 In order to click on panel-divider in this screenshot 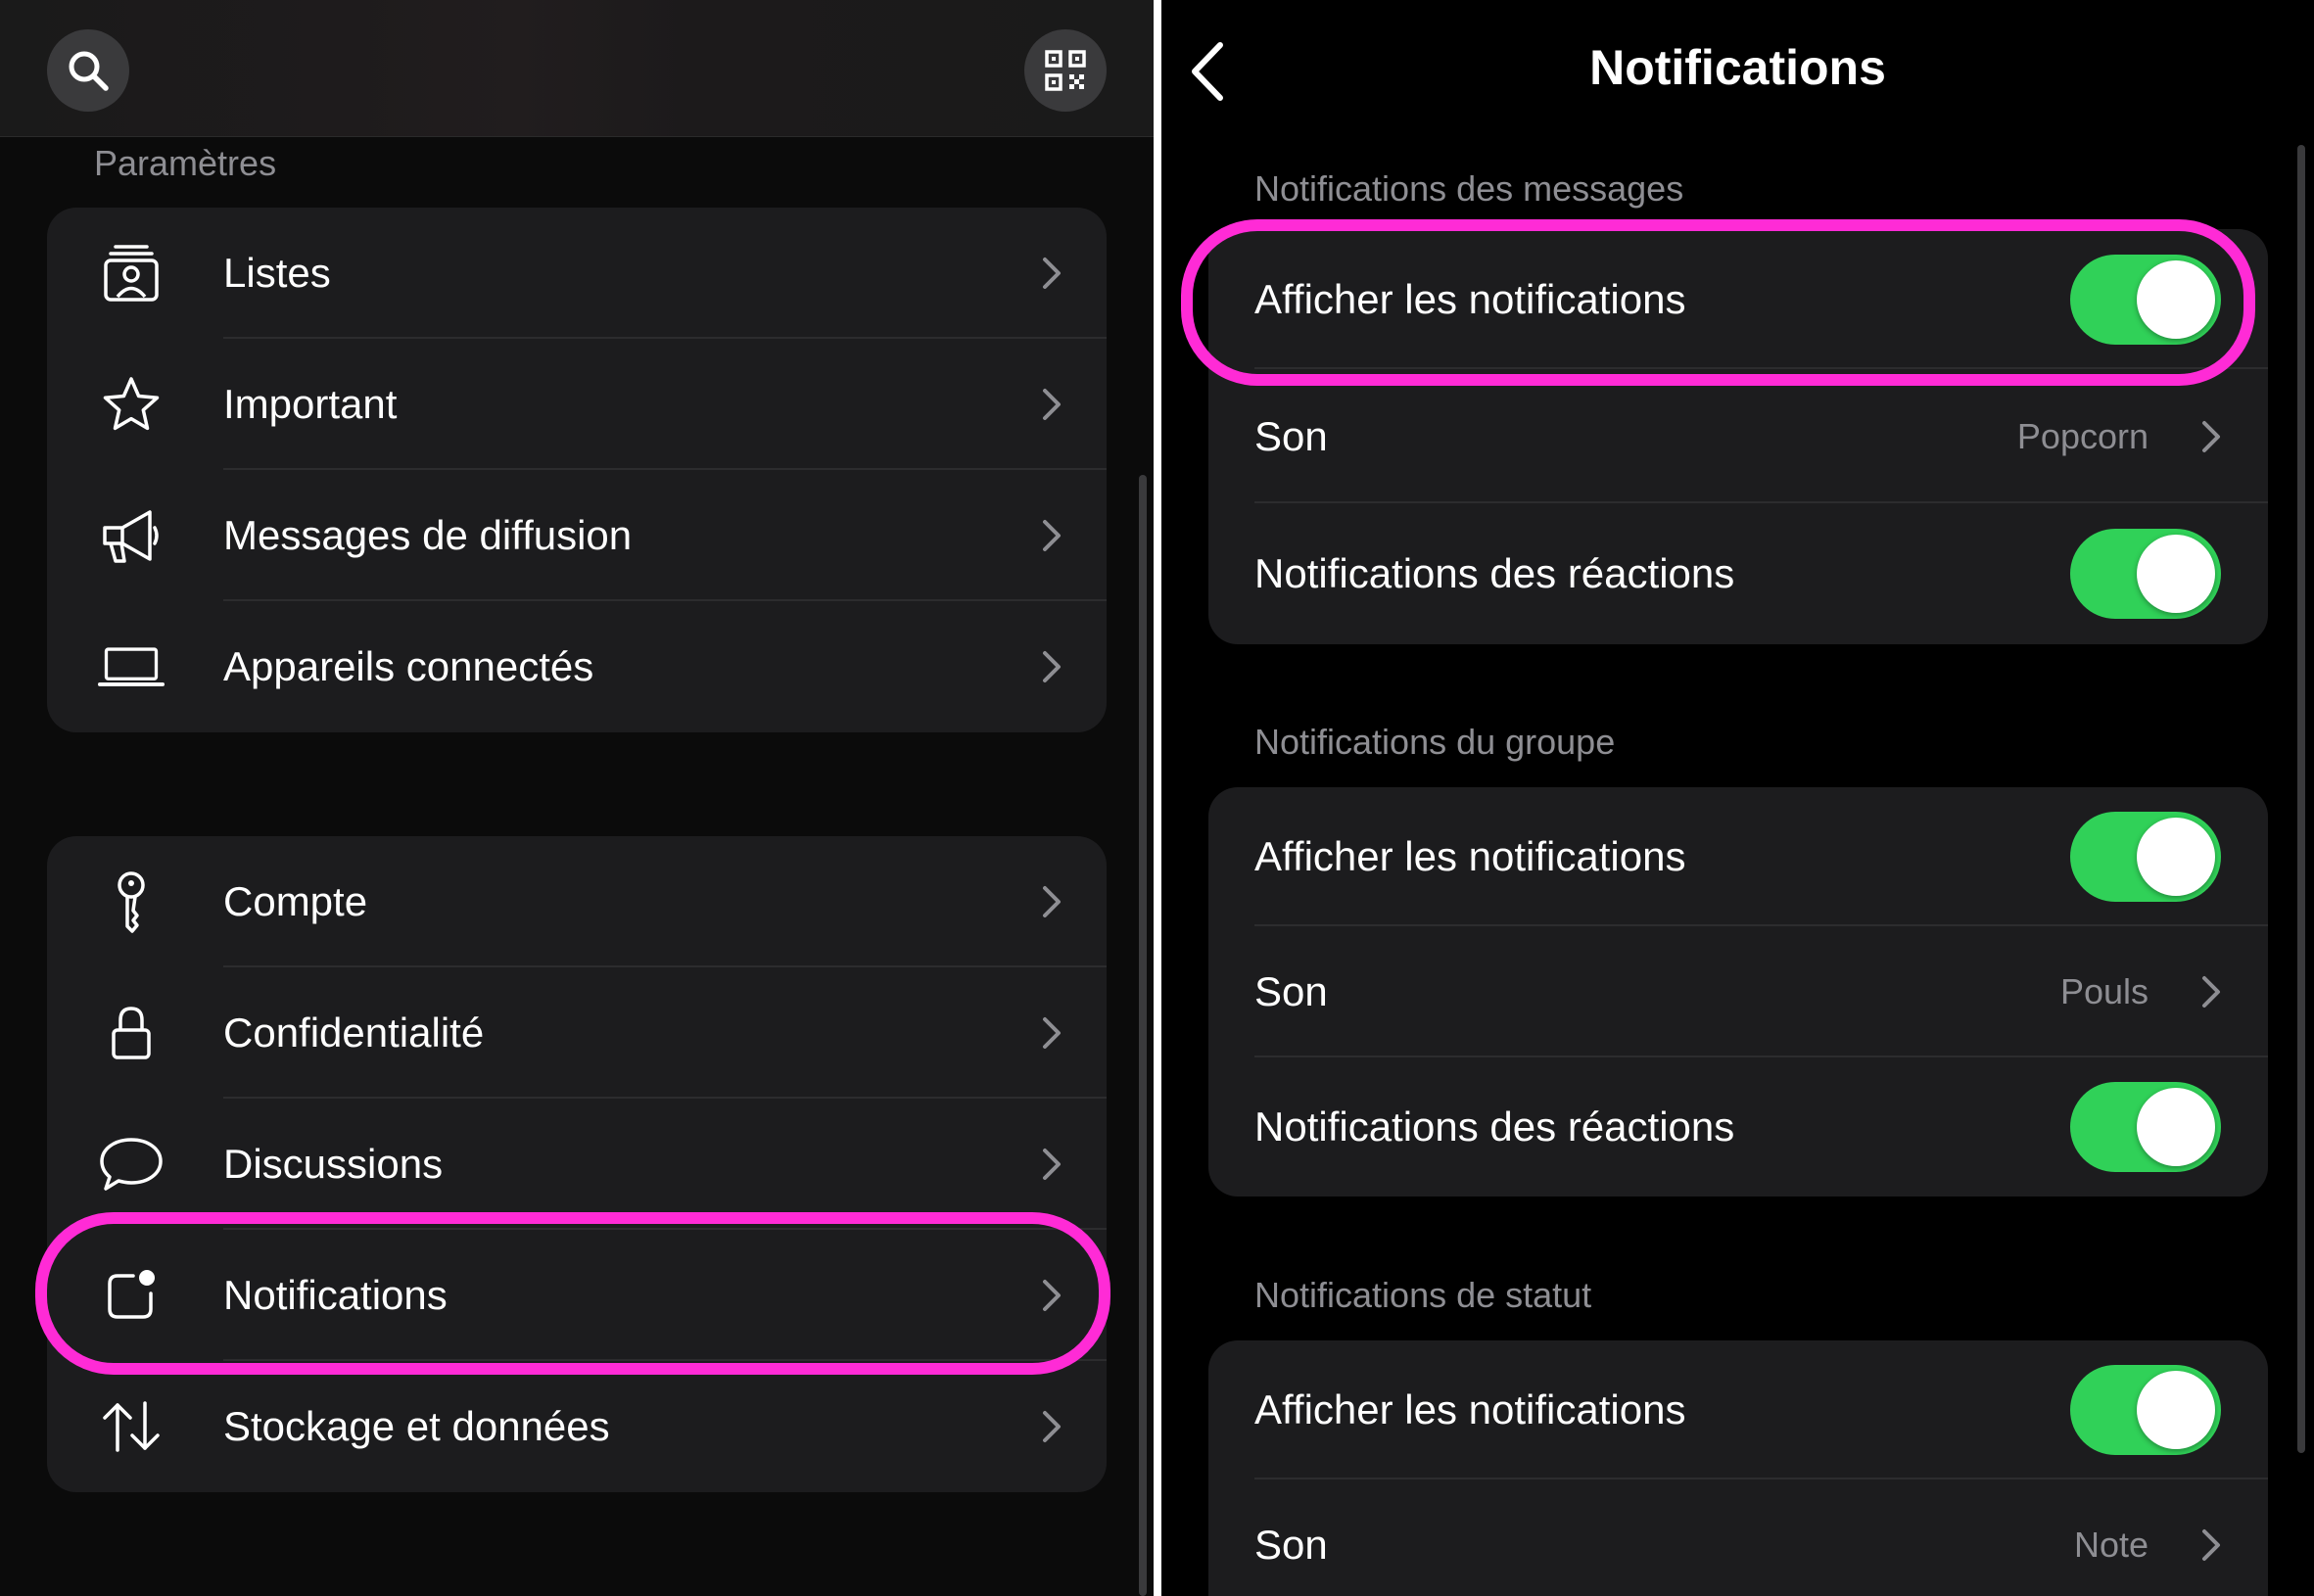, I will do `click(1158, 798)`.